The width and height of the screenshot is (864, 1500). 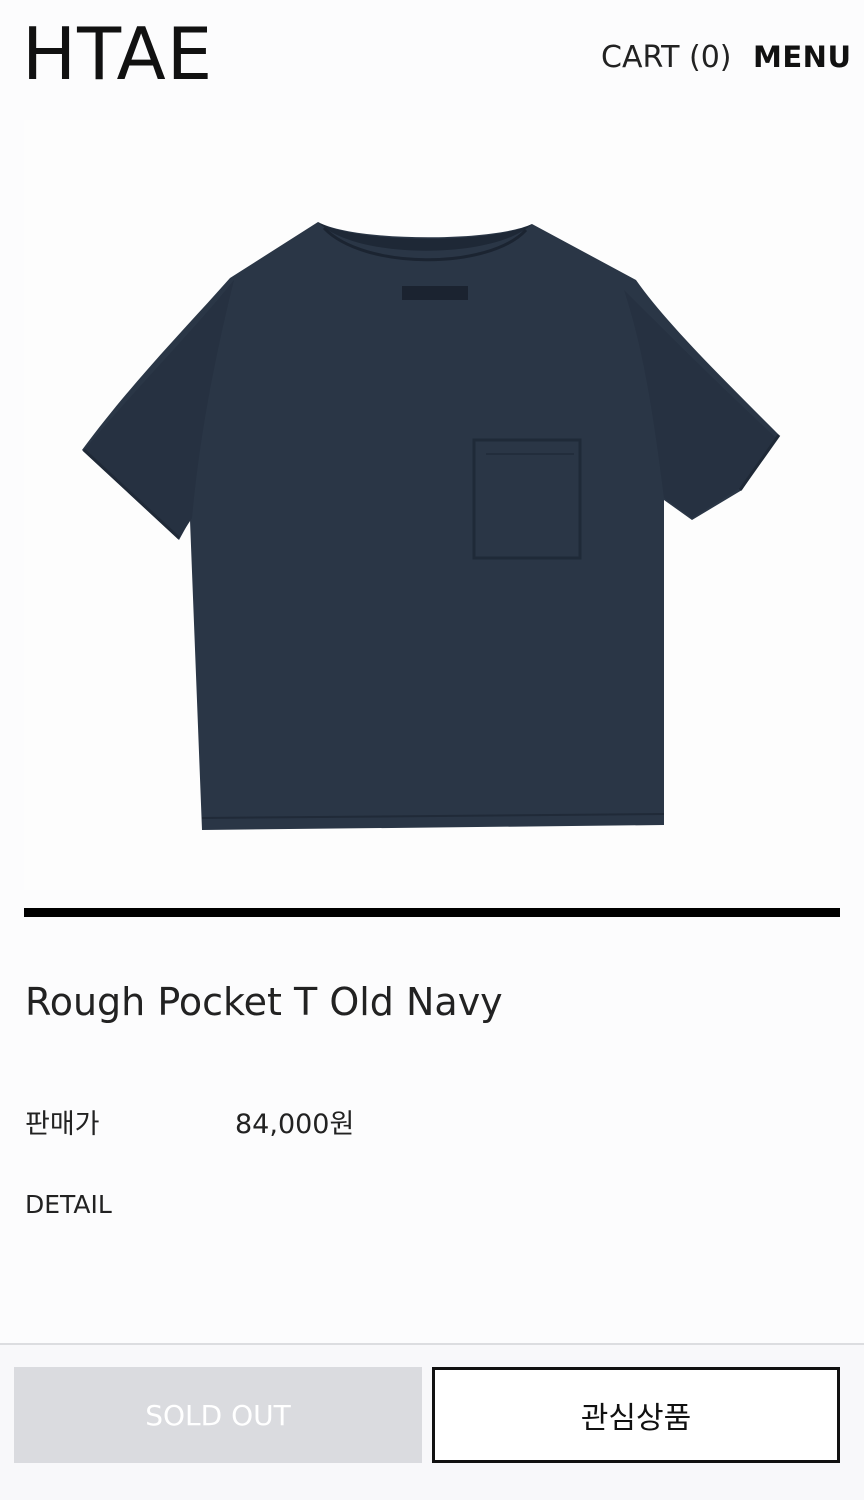 What do you see at coordinates (802, 57) in the screenshot?
I see `menu-button: MENU` at bounding box center [802, 57].